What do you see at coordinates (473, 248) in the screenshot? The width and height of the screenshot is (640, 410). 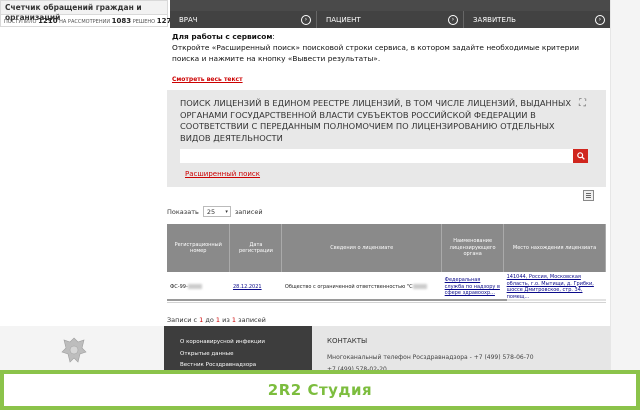 I see `column-header: Наименование лицензирующего органа` at bounding box center [473, 248].